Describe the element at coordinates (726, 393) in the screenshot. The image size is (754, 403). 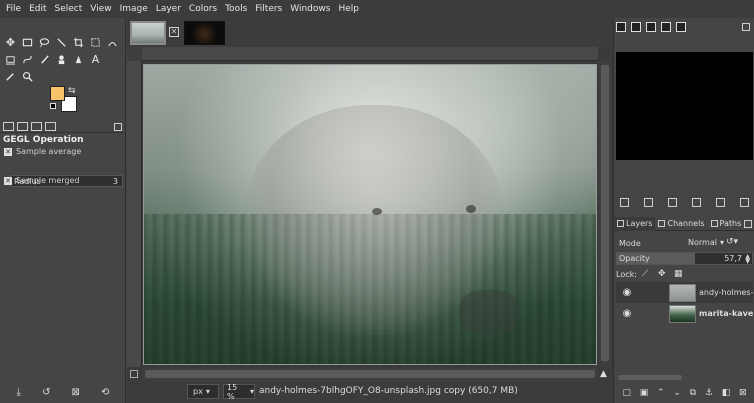
I see `mask-layer-icon: ◧` at that location.